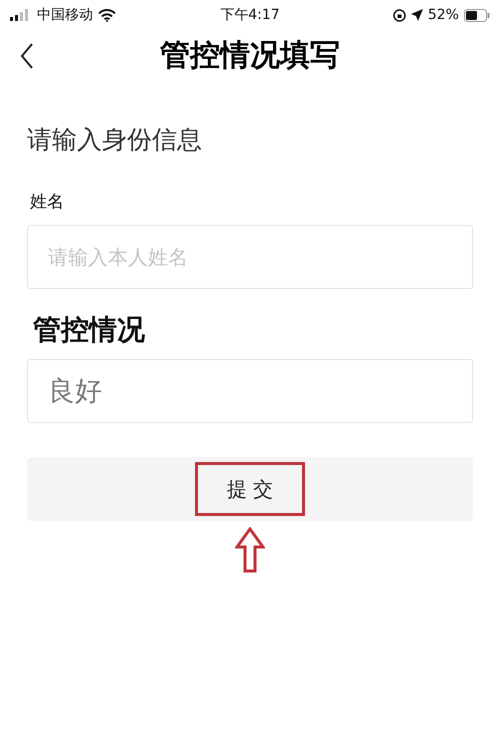  Describe the element at coordinates (250, 391) in the screenshot. I see `input-field: 良好` at that location.